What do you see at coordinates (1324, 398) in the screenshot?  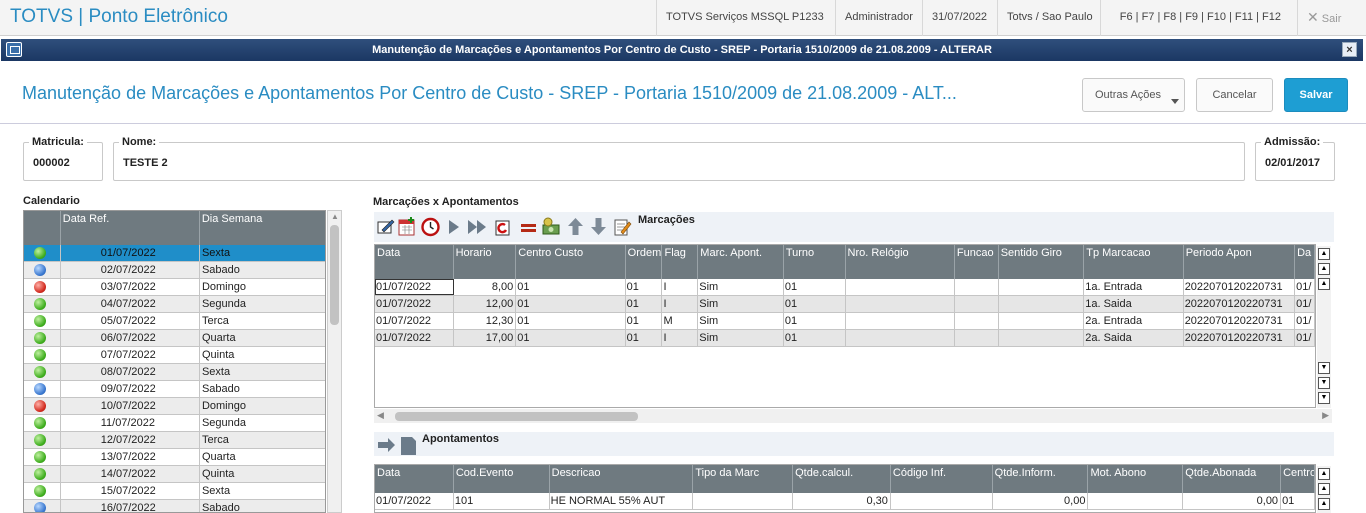 I see `move-last-icon: ▼` at bounding box center [1324, 398].